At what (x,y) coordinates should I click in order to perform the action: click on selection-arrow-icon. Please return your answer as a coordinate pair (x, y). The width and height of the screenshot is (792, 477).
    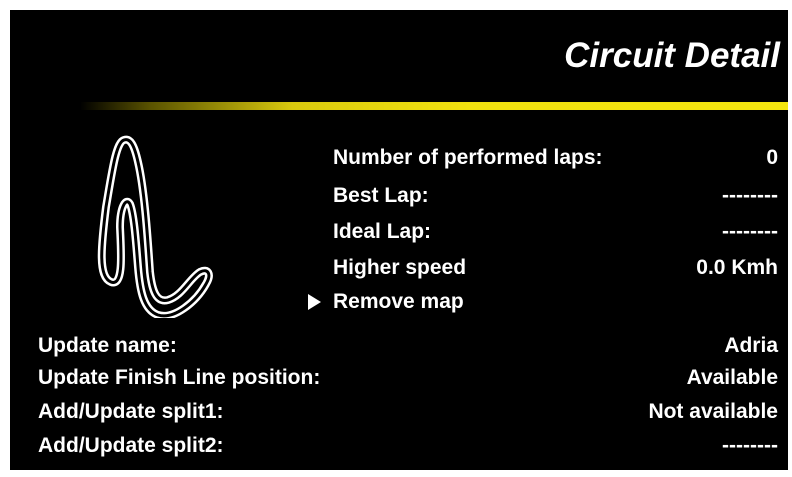
    Looking at the image, I should click on (314, 302).